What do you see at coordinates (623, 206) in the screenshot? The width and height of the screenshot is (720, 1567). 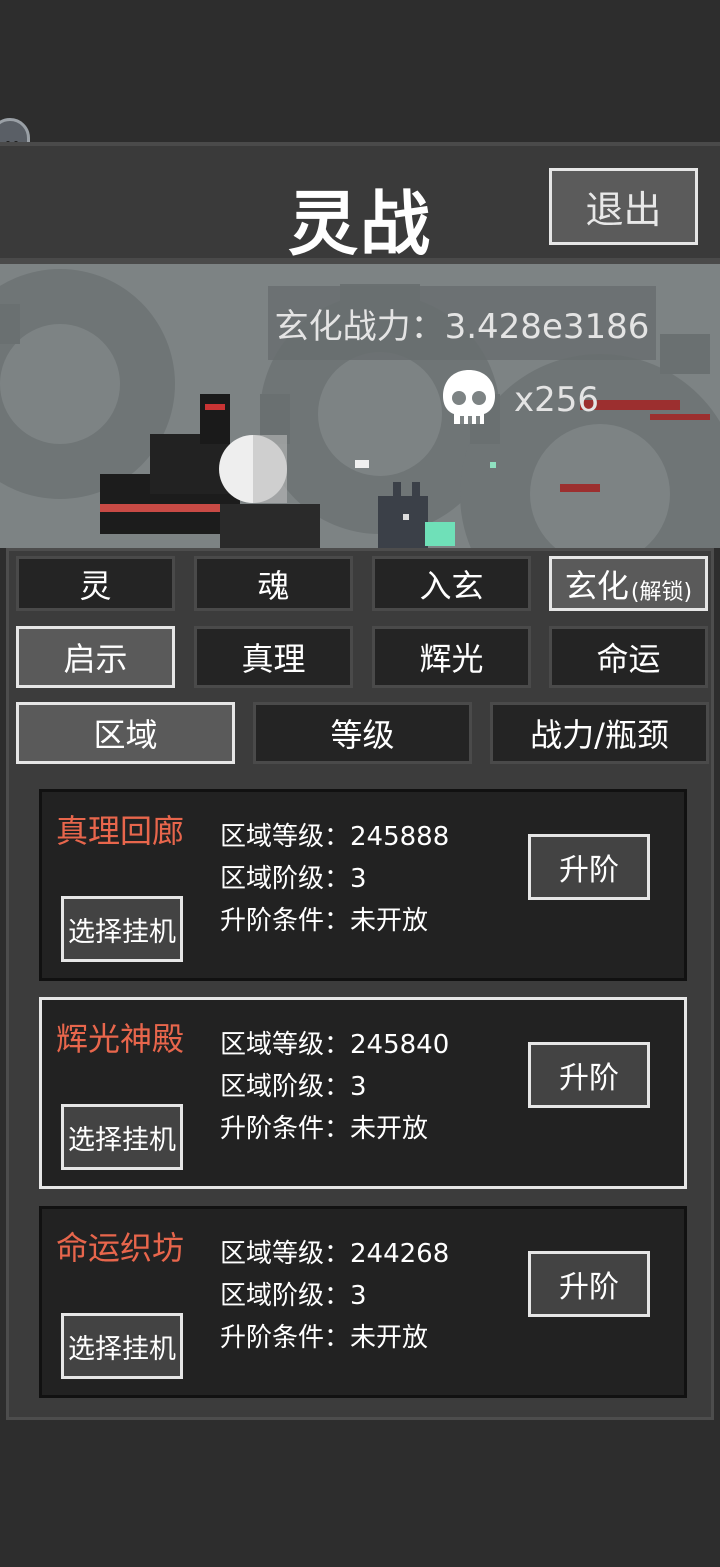 I see `exit-button: 退出` at bounding box center [623, 206].